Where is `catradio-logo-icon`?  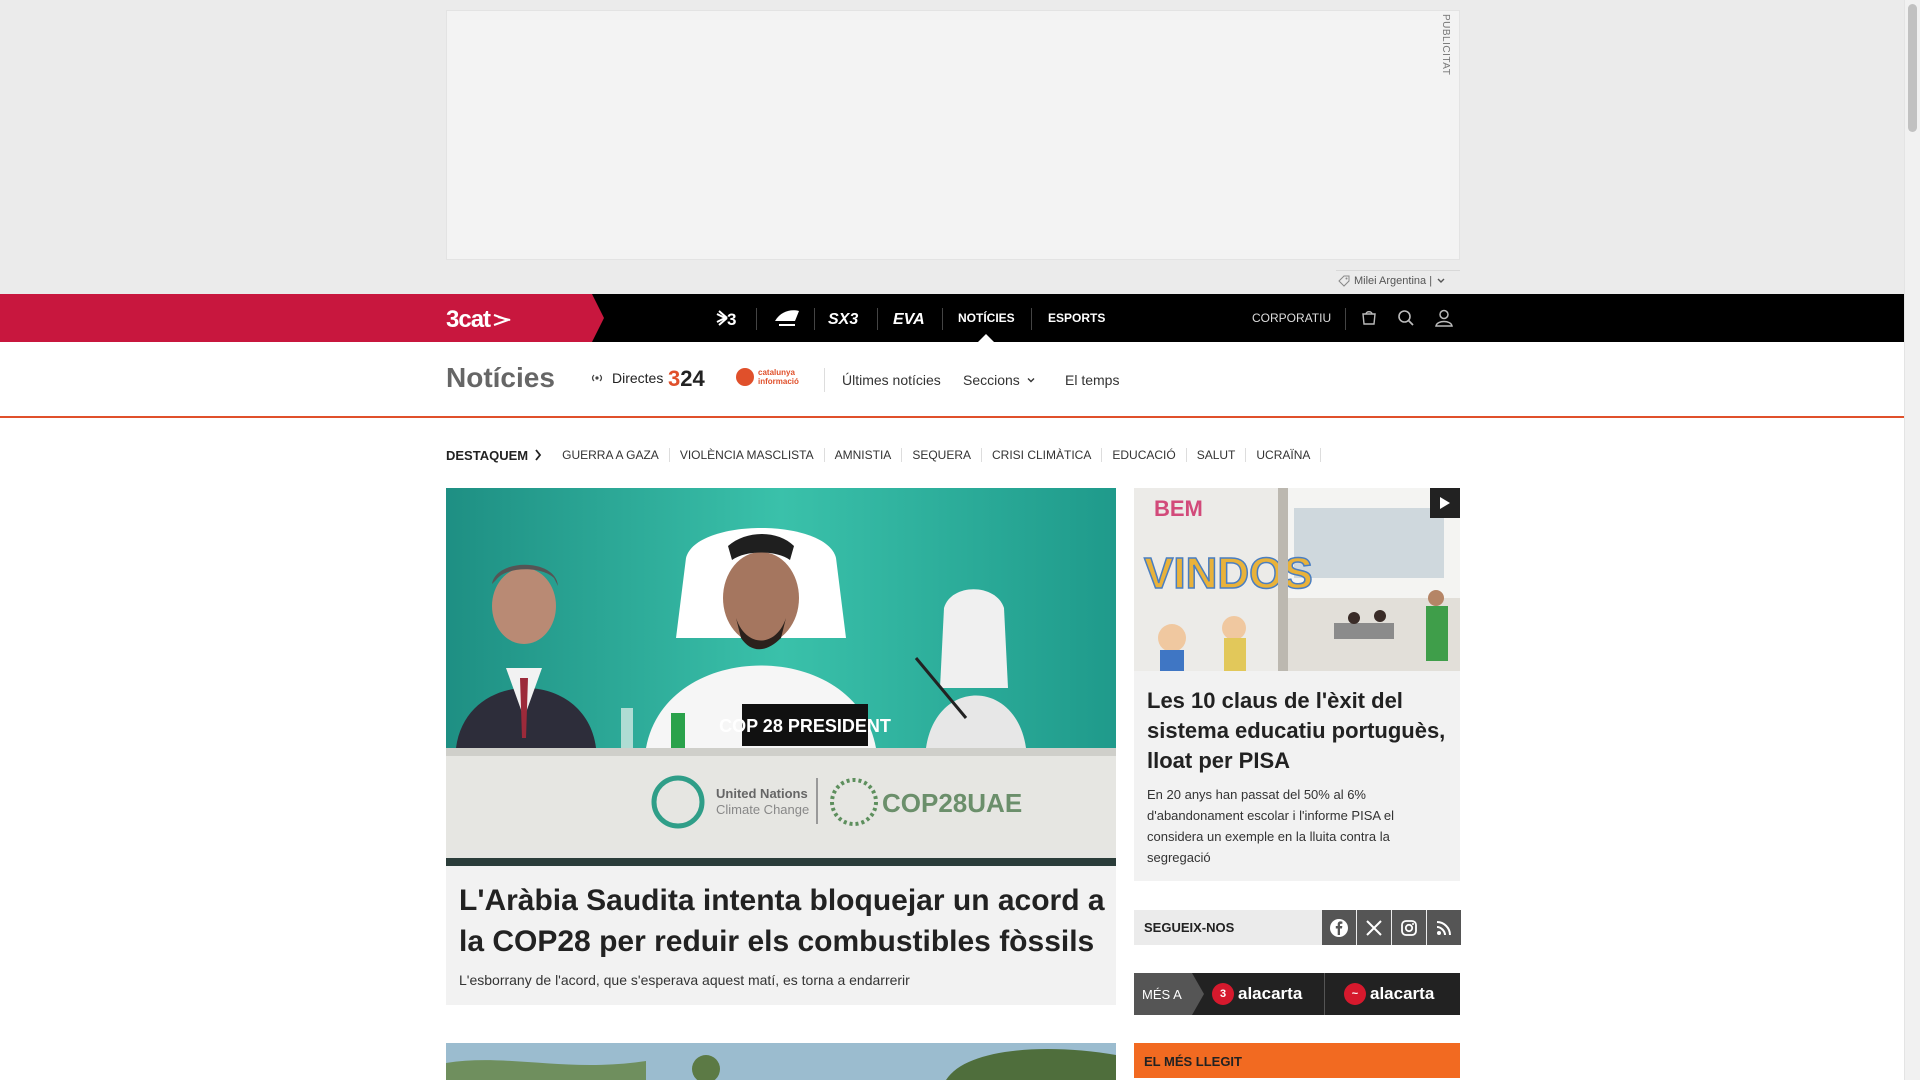
catradio-logo-icon is located at coordinates (787, 318).